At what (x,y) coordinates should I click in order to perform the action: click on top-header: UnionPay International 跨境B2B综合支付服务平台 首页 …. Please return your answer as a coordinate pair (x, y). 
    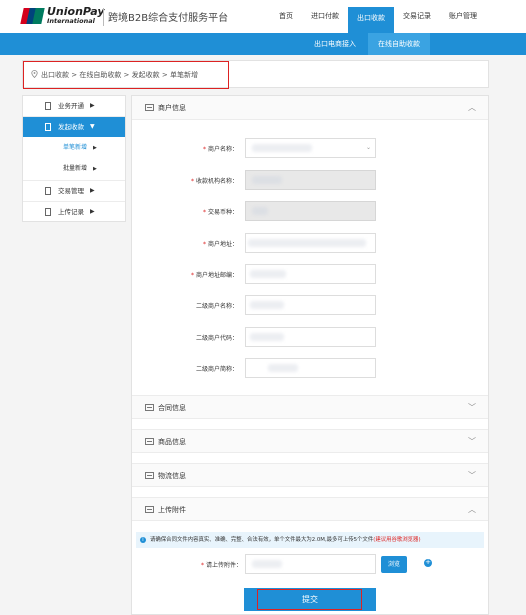
    Looking at the image, I should click on (263, 16).